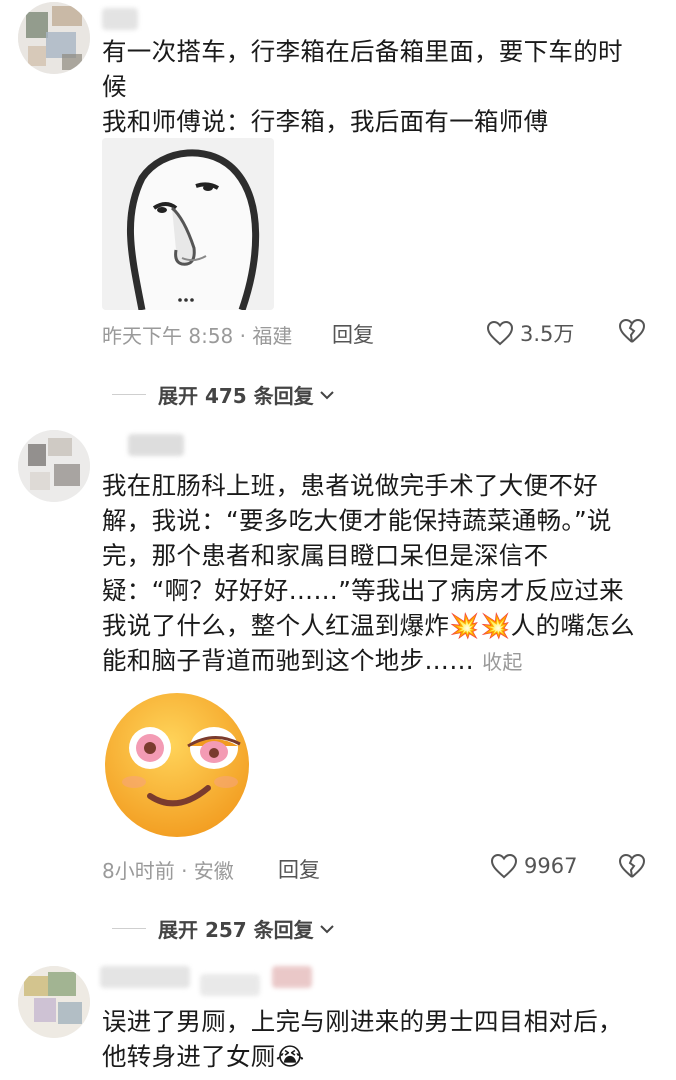  What do you see at coordinates (168, 871) in the screenshot?
I see `comment-time-location: 8小时前 · 安徽` at bounding box center [168, 871].